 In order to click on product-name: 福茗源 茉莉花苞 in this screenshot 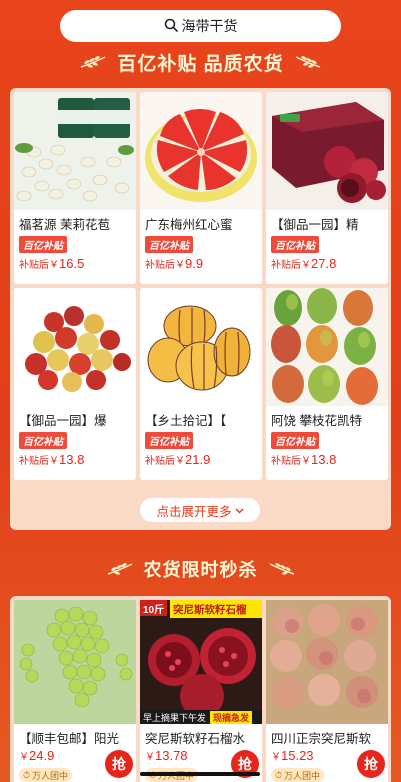, I will do `click(64, 225)`.